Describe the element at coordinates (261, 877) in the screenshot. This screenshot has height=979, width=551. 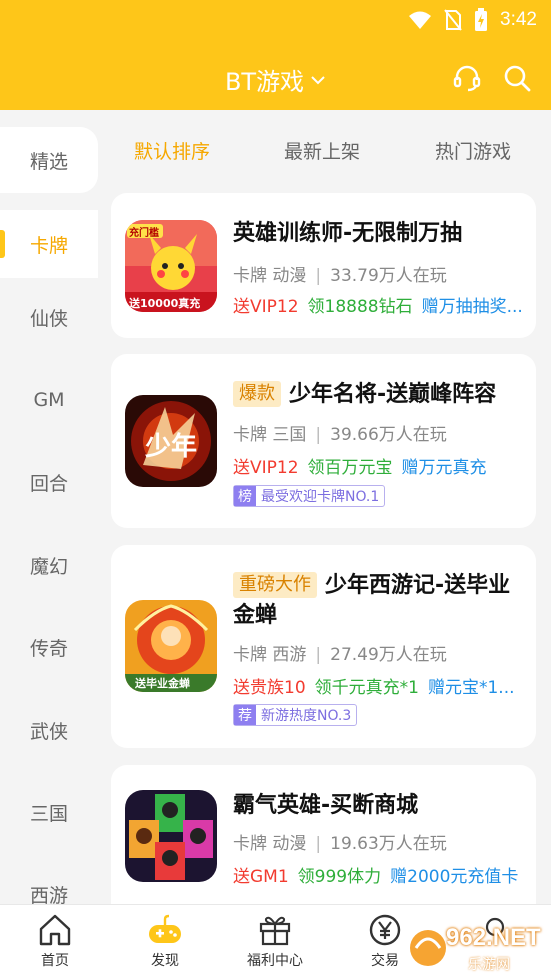
I see `perk-red: 送GM1` at that location.